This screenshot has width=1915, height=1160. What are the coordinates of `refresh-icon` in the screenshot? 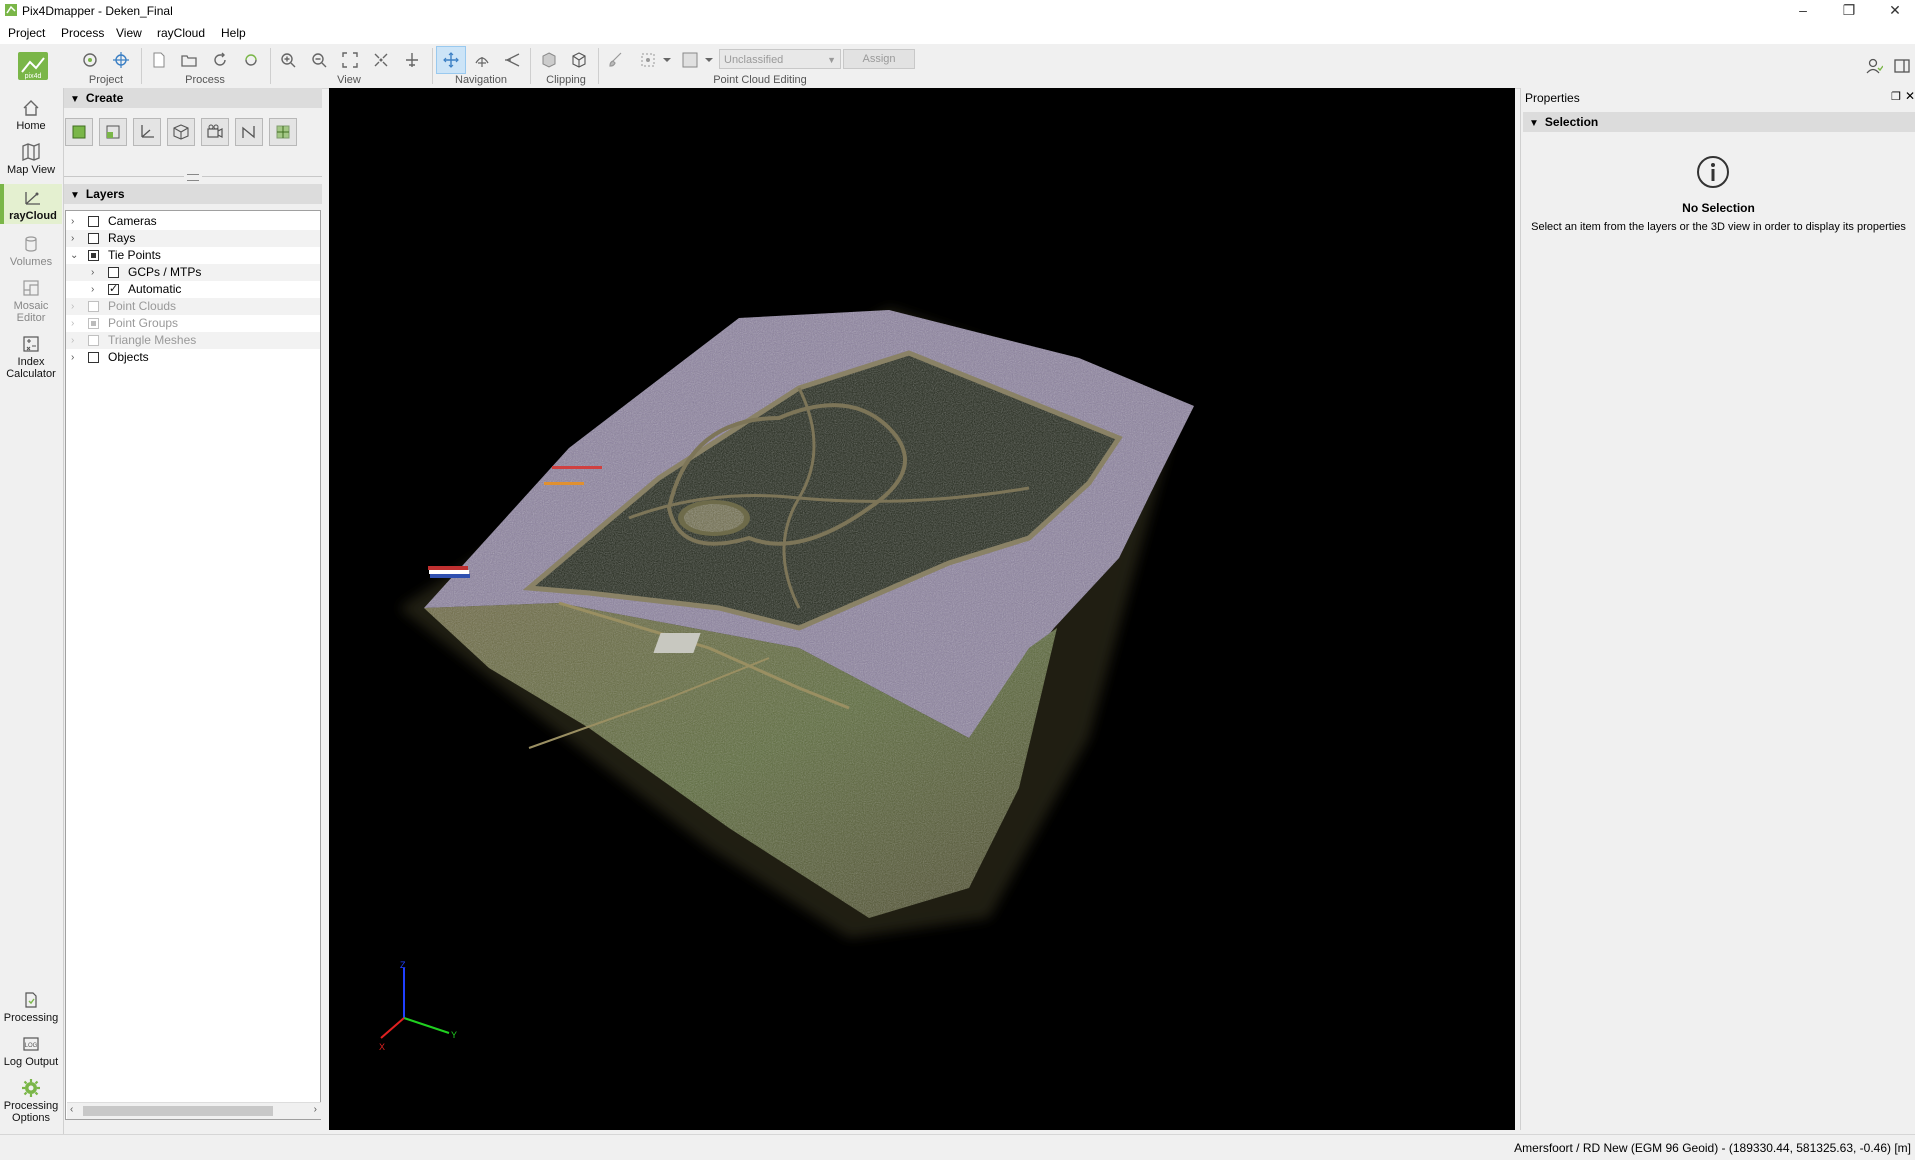 It's located at (220, 60).